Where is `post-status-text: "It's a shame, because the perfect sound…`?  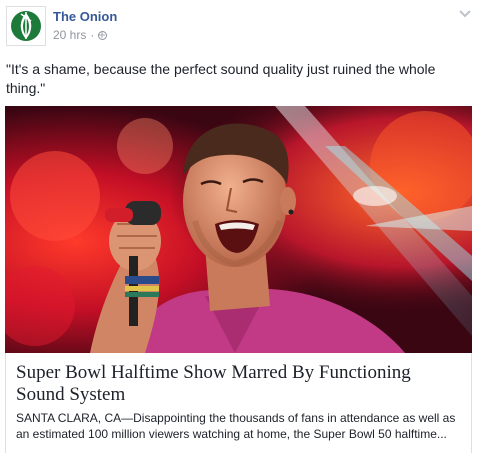
post-status-text: "It's a shame, because the perfect sound… is located at coordinates (221, 78).